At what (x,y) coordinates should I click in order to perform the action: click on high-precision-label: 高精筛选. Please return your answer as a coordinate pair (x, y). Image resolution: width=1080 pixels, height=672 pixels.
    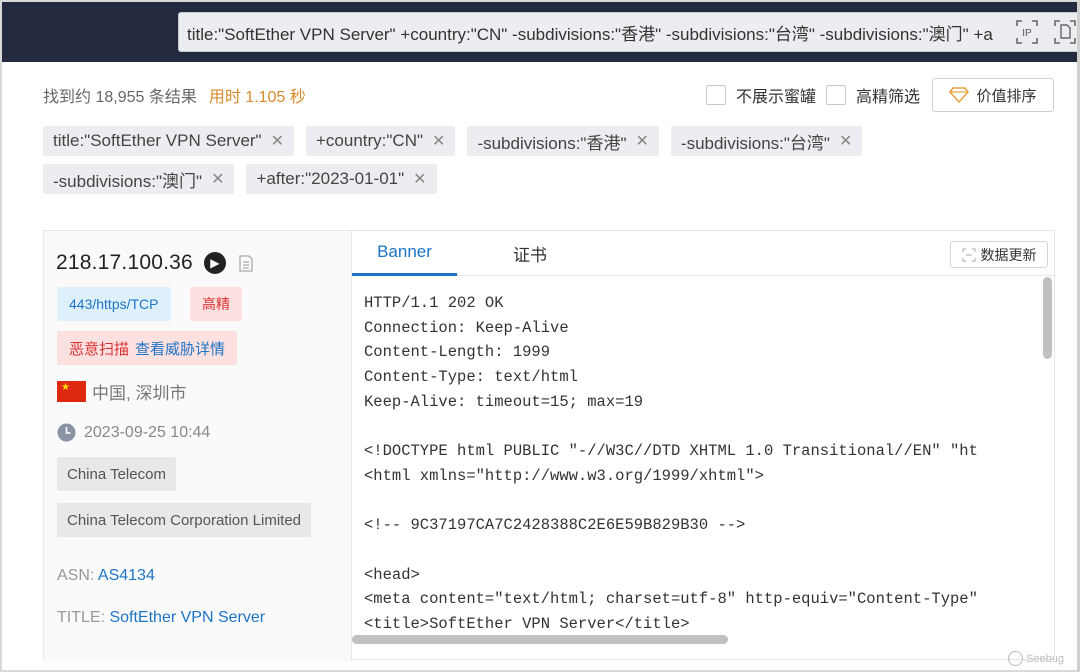
    Looking at the image, I should click on (887, 97).